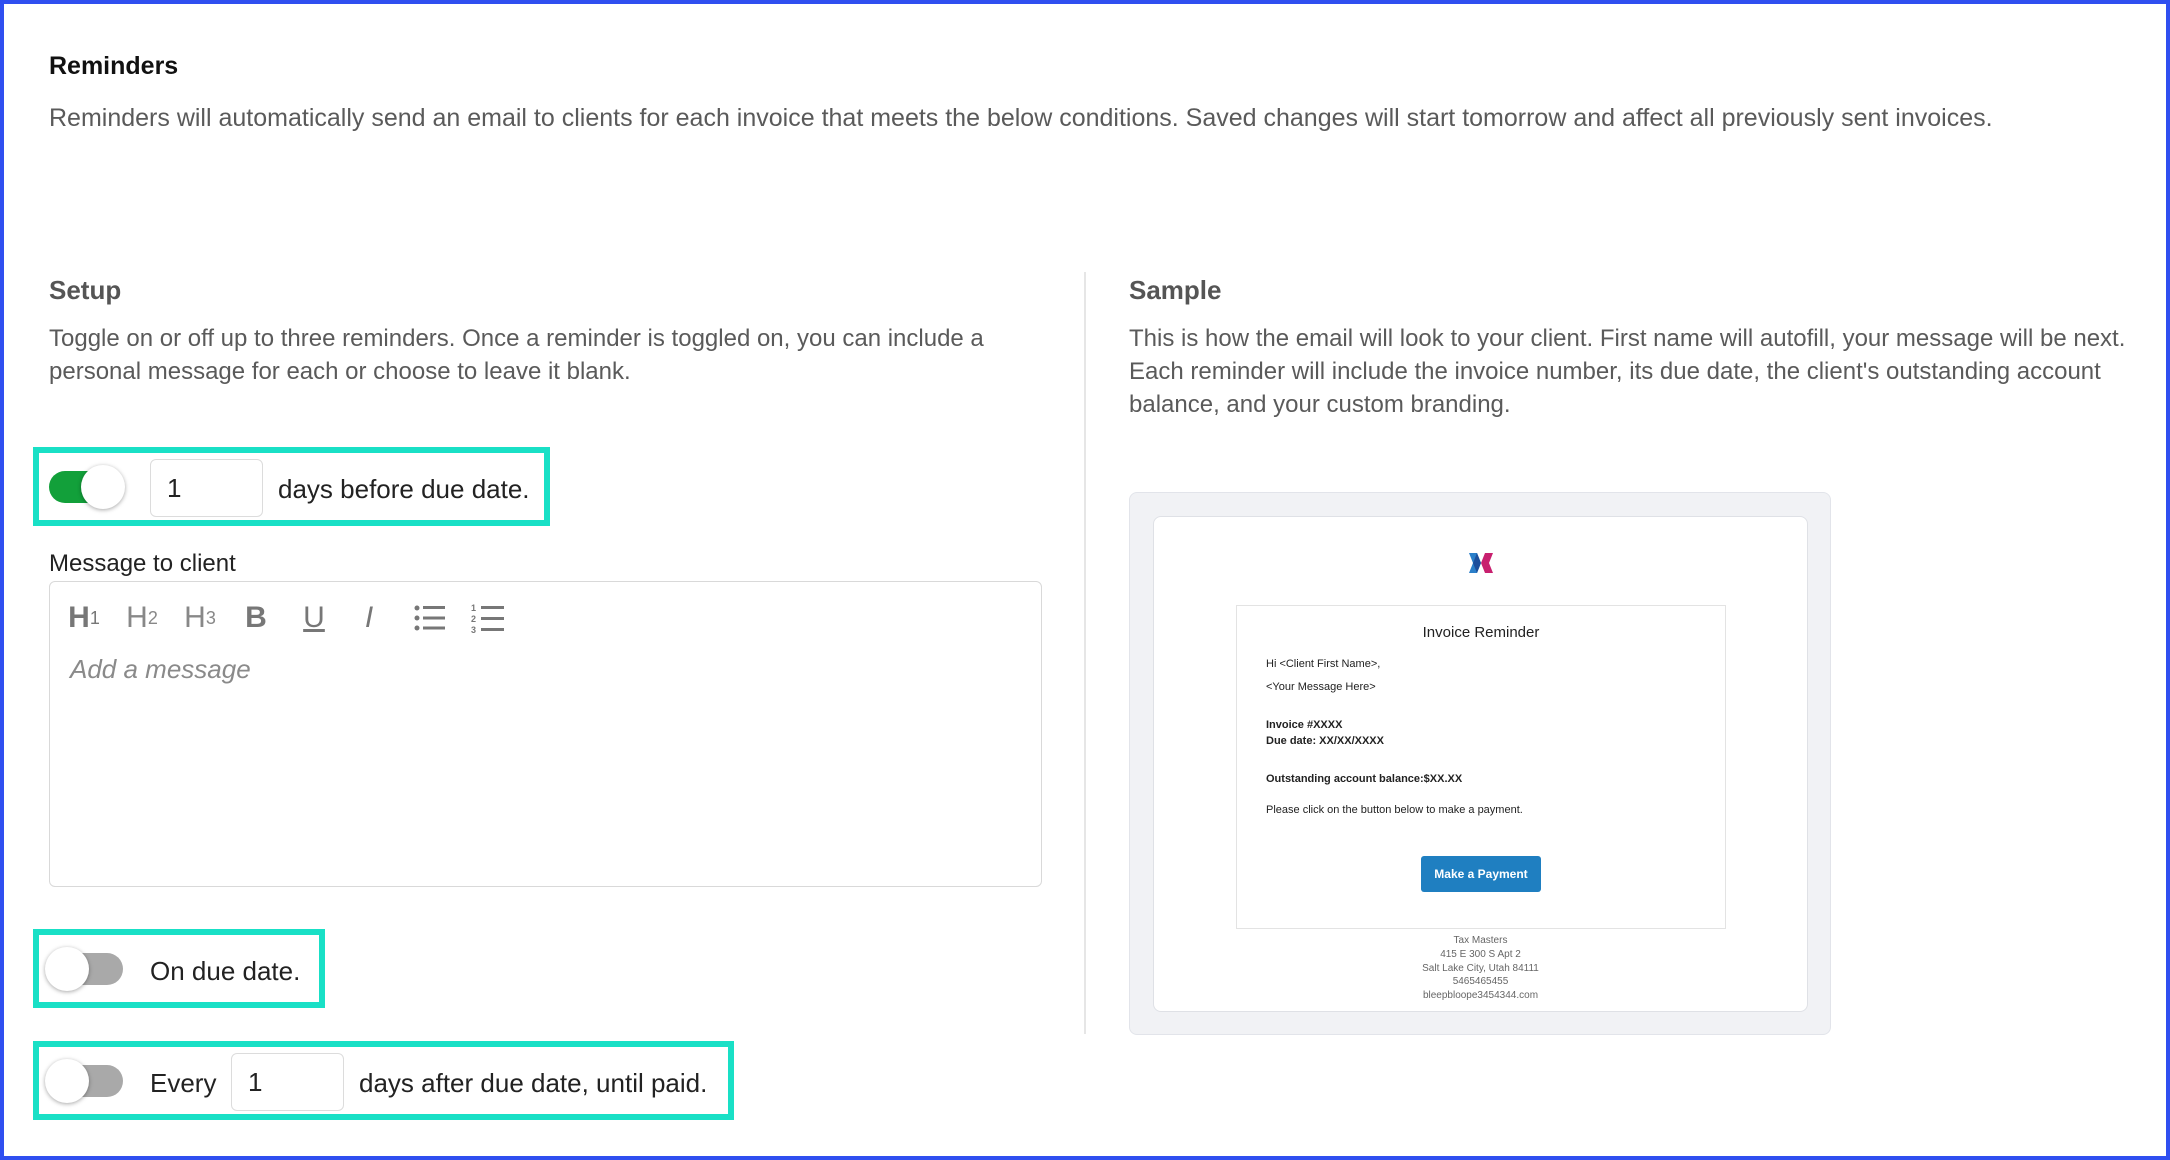 Image resolution: width=2170 pixels, height=1160 pixels. Describe the element at coordinates (256, 618) in the screenshot. I see `bold-button: B` at that location.